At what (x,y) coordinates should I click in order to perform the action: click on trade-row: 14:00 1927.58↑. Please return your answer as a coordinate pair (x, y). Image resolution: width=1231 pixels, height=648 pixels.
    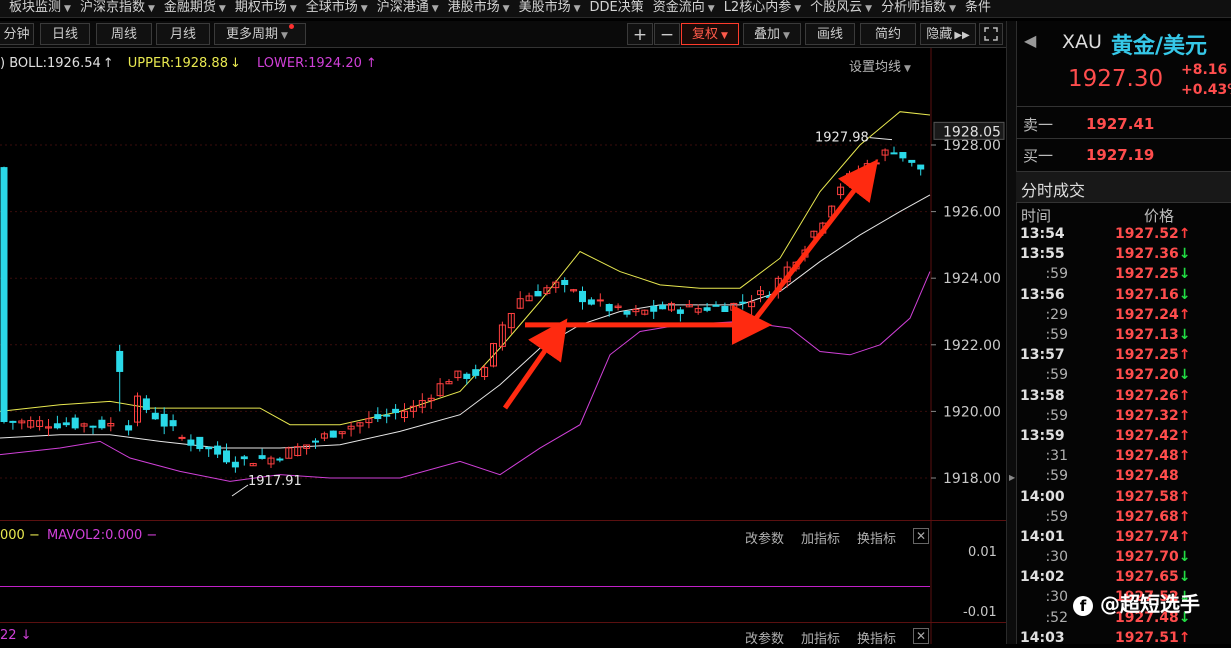
    Looking at the image, I should click on (1125, 496).